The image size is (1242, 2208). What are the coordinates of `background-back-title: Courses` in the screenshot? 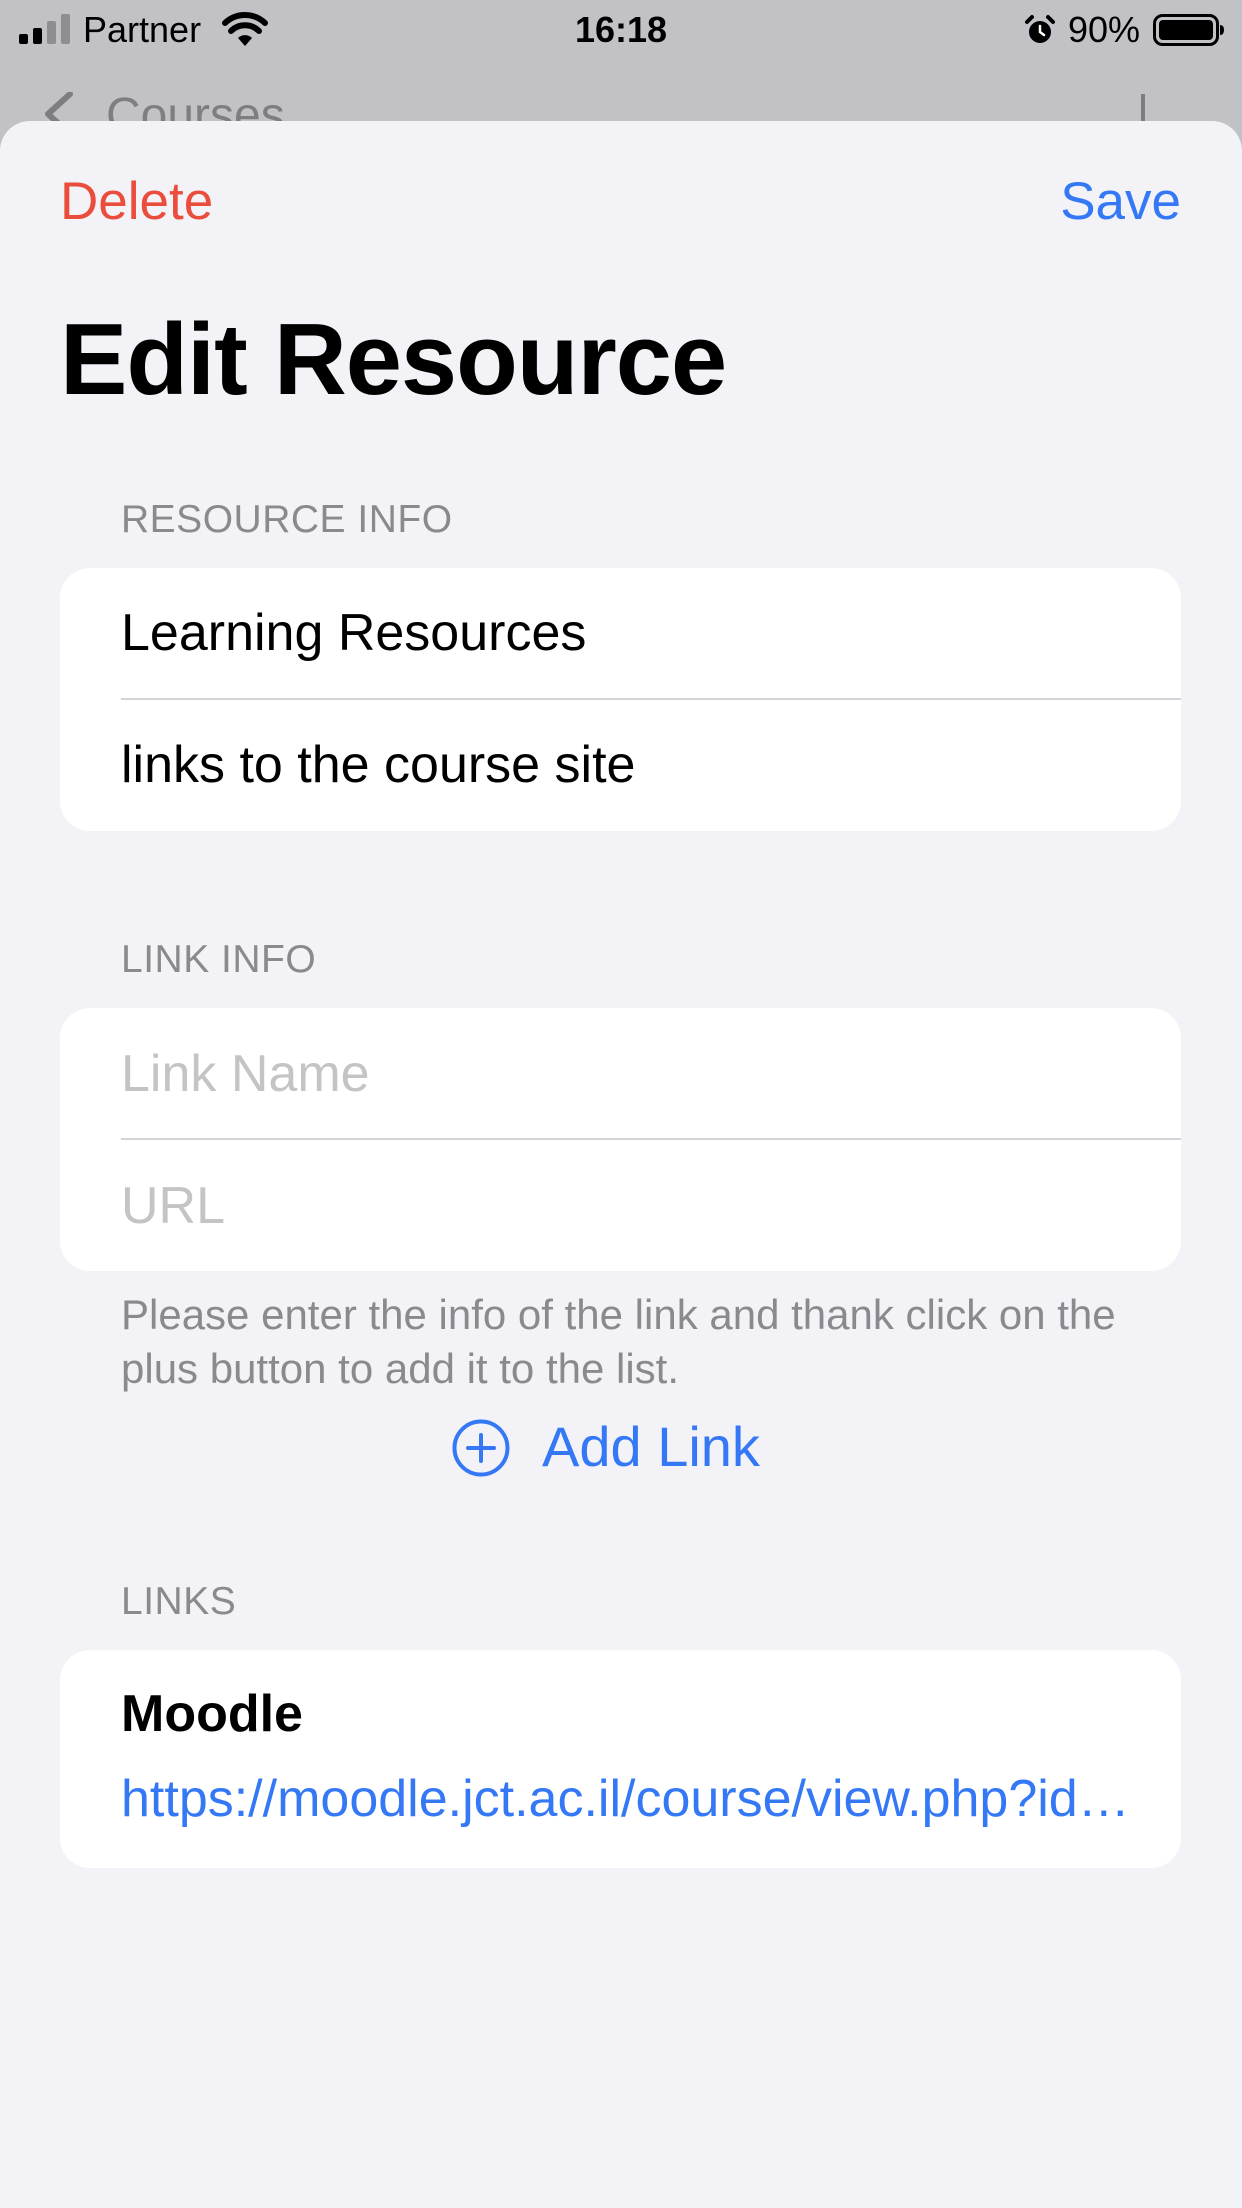 It's located at (195, 105).